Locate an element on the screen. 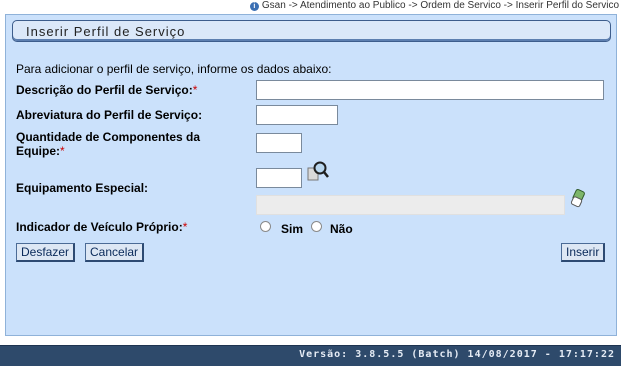 Image resolution: width=621 pixels, height=366 pixels. veiculo-nao-label: Não is located at coordinates (341, 229).